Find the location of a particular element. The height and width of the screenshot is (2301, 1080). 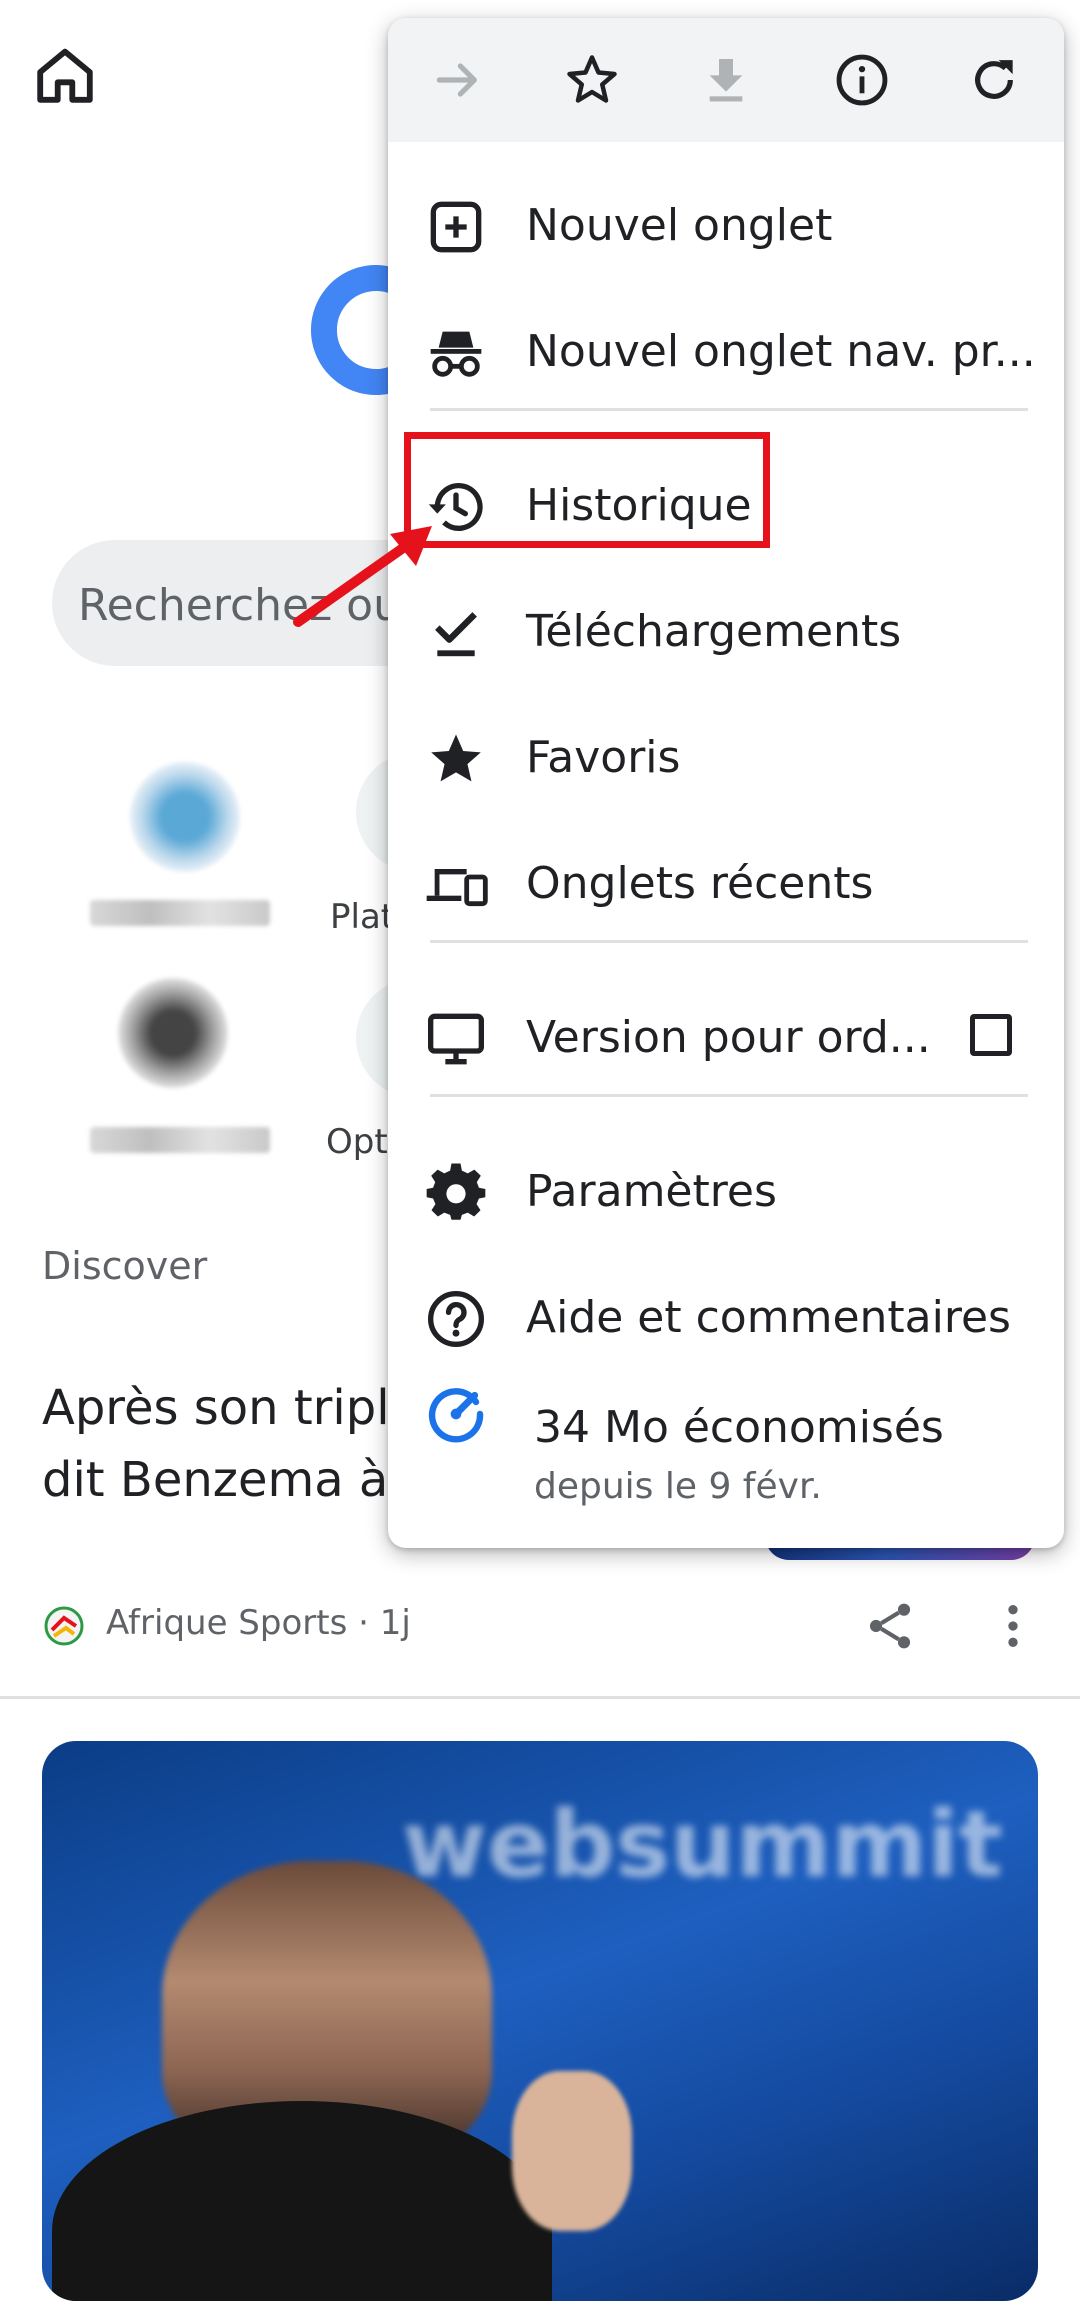

incognito-icon is located at coordinates (456, 354).